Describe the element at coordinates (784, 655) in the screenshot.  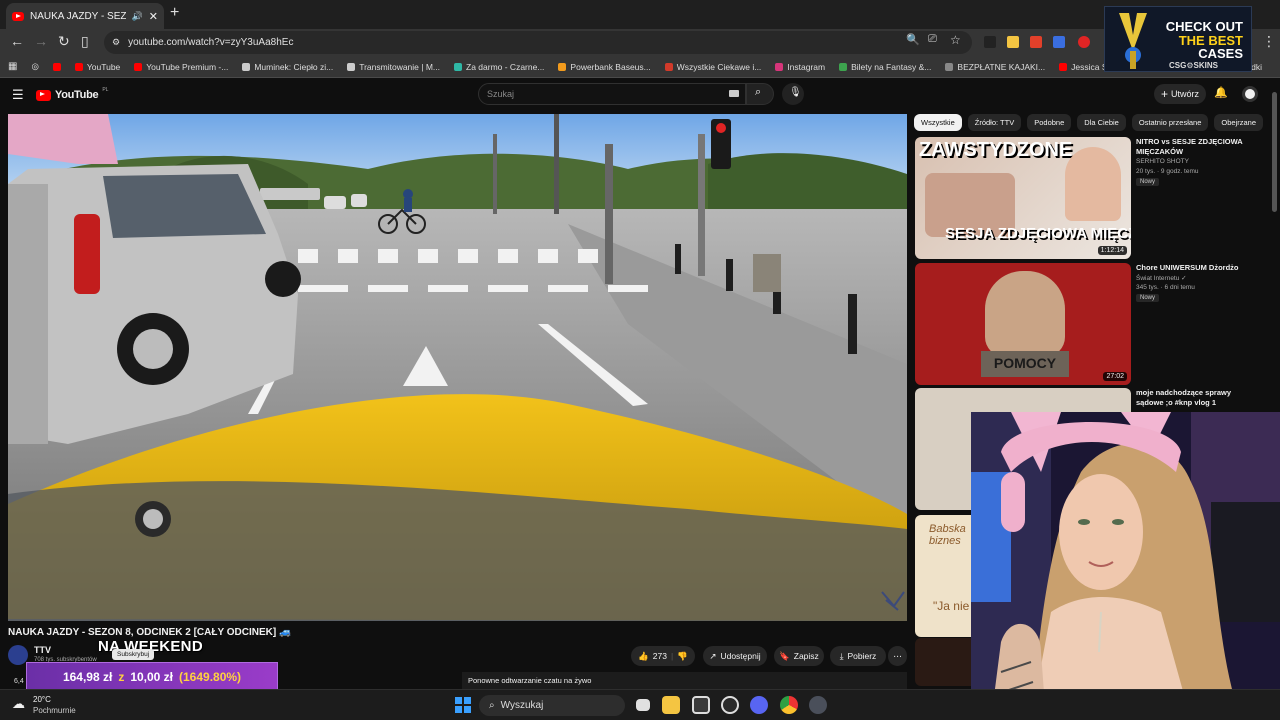
I see `save-icon: 🔖` at that location.